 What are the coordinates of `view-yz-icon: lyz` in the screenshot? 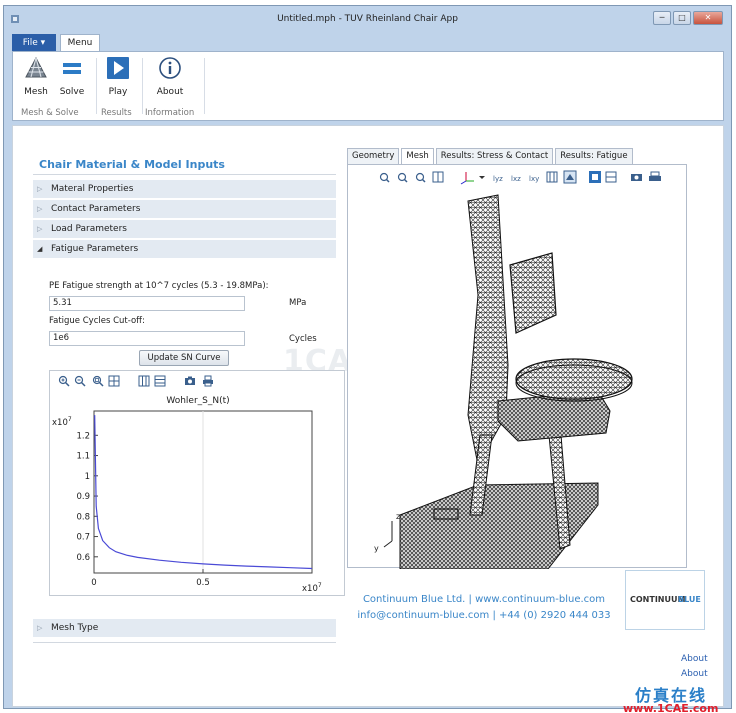 It's located at (498, 179).